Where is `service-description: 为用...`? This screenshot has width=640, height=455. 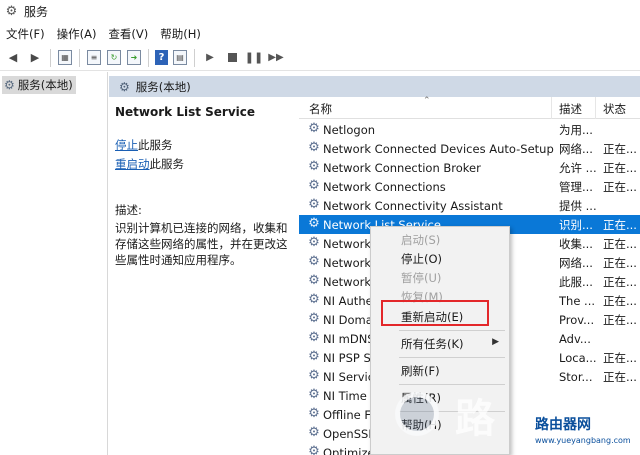 service-description: 为用... is located at coordinates (576, 129).